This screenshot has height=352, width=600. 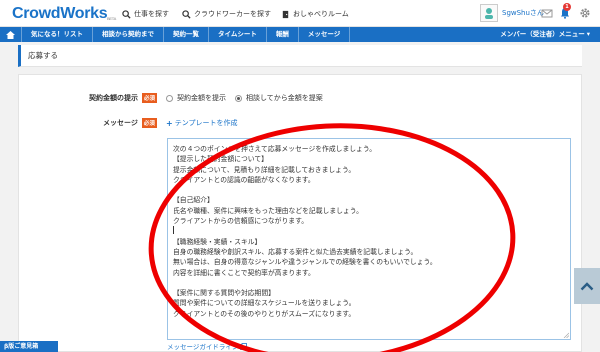 I want to click on message-line: 【職務経験・実績・スキル】, so click(x=217, y=241).